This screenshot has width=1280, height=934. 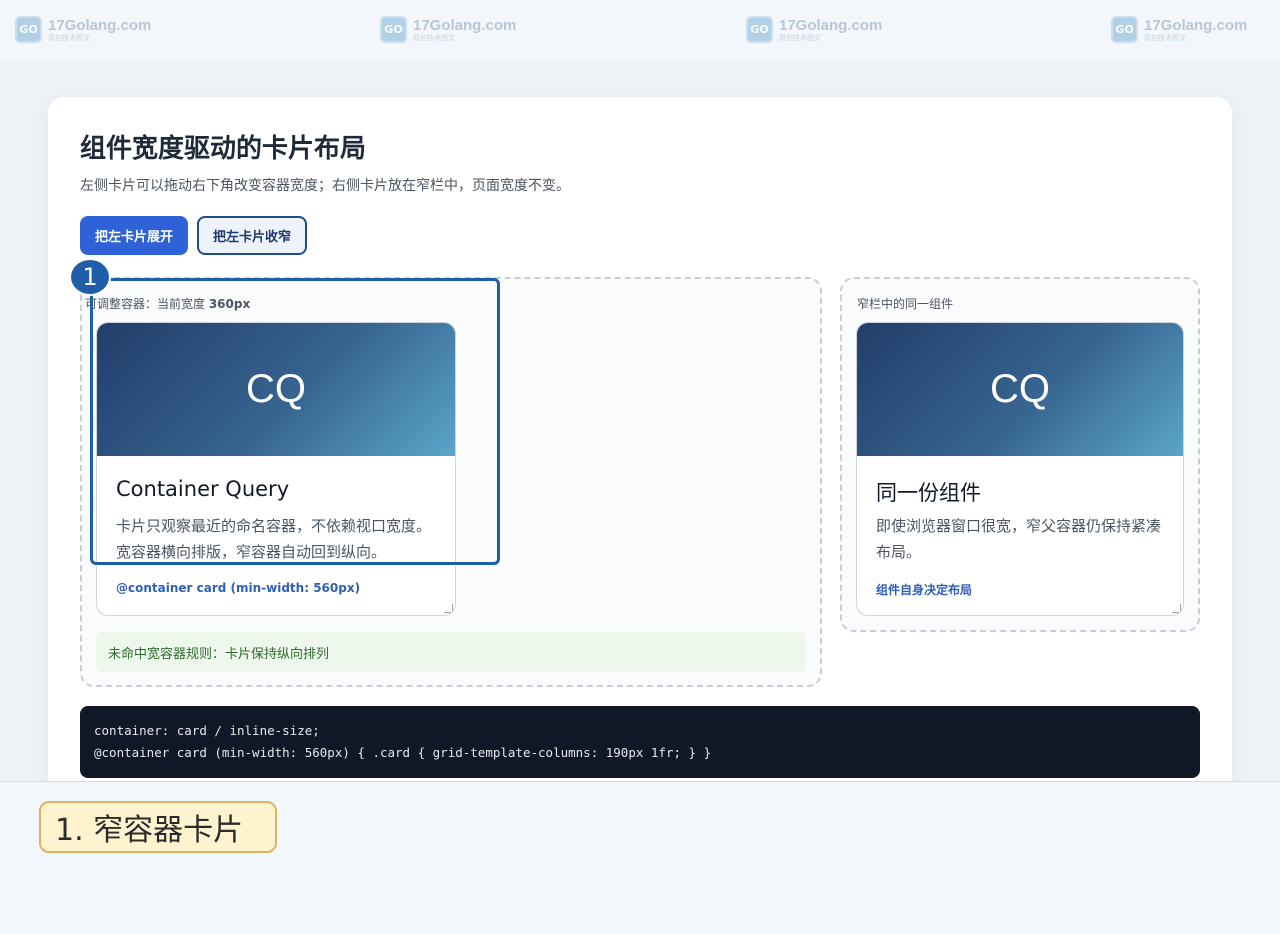 I want to click on code-line: container: card / inline-size;, so click(x=207, y=730).